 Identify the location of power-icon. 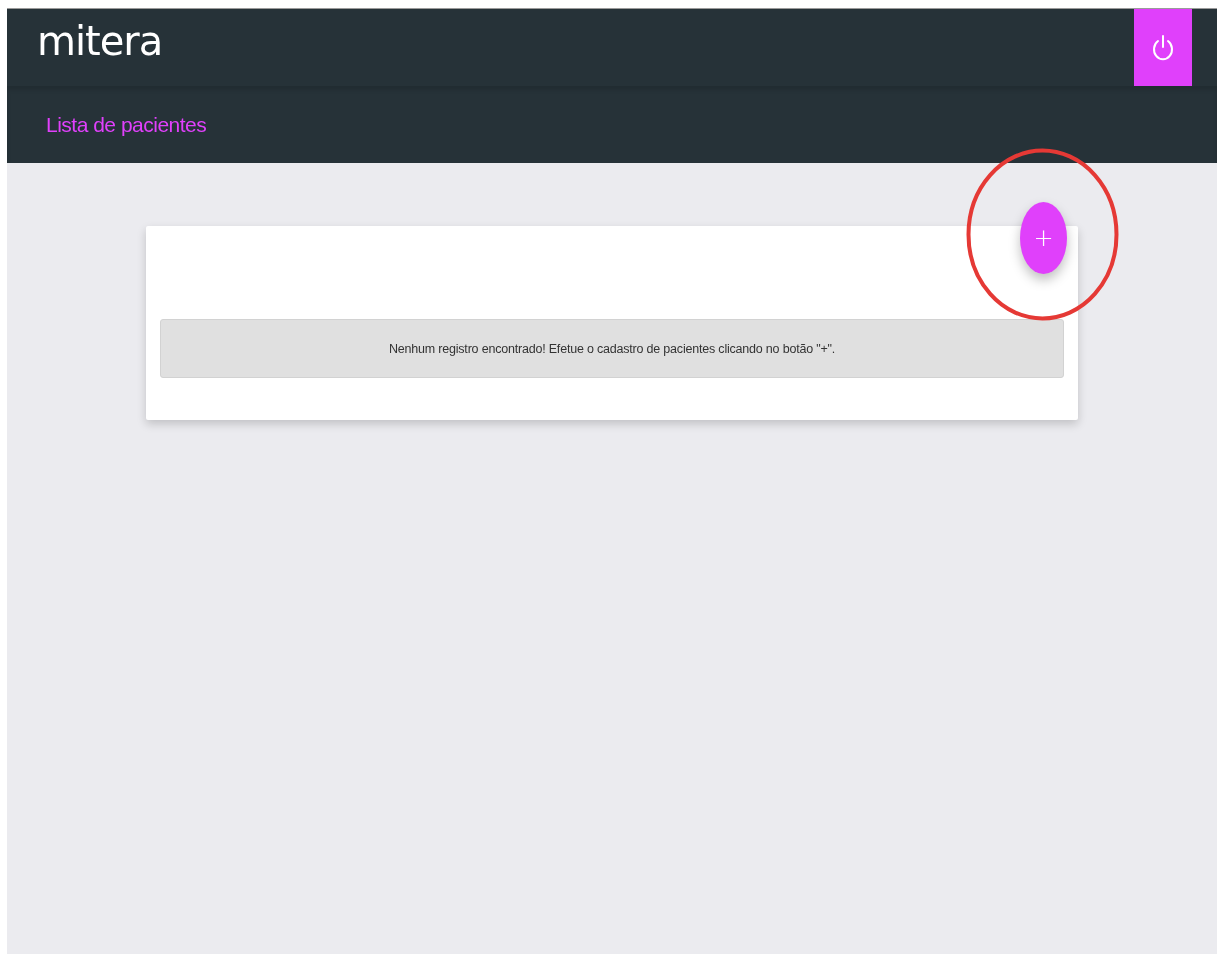
(1163, 47).